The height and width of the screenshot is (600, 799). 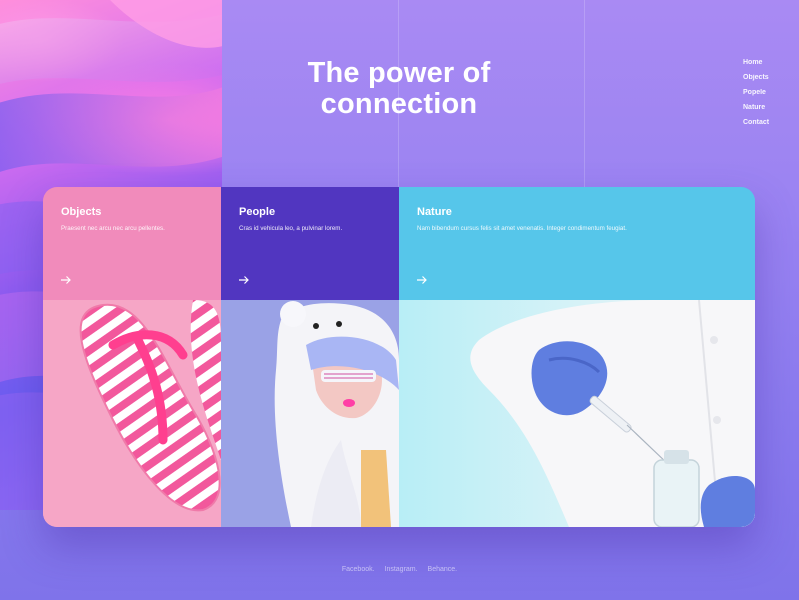 I want to click on card-title: Objects, so click(x=81, y=212).